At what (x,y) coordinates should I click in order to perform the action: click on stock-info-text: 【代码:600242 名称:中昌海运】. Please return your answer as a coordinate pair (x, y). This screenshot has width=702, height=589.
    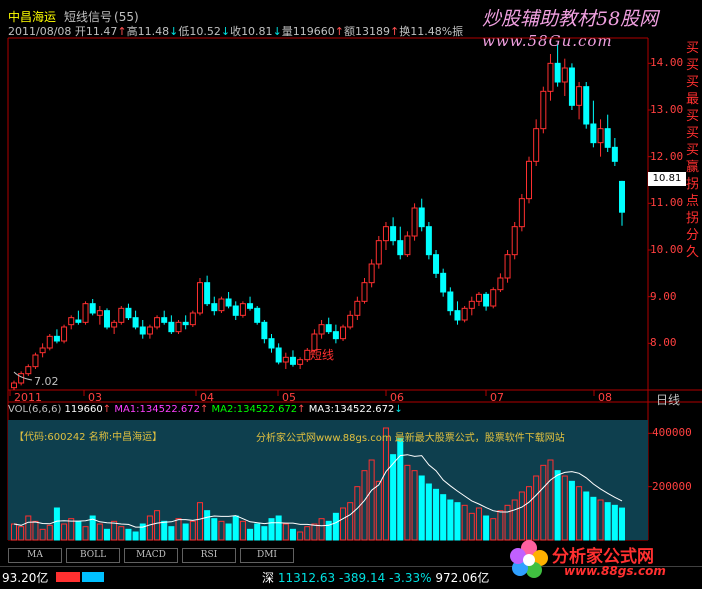
    Looking at the image, I should click on (88, 437).